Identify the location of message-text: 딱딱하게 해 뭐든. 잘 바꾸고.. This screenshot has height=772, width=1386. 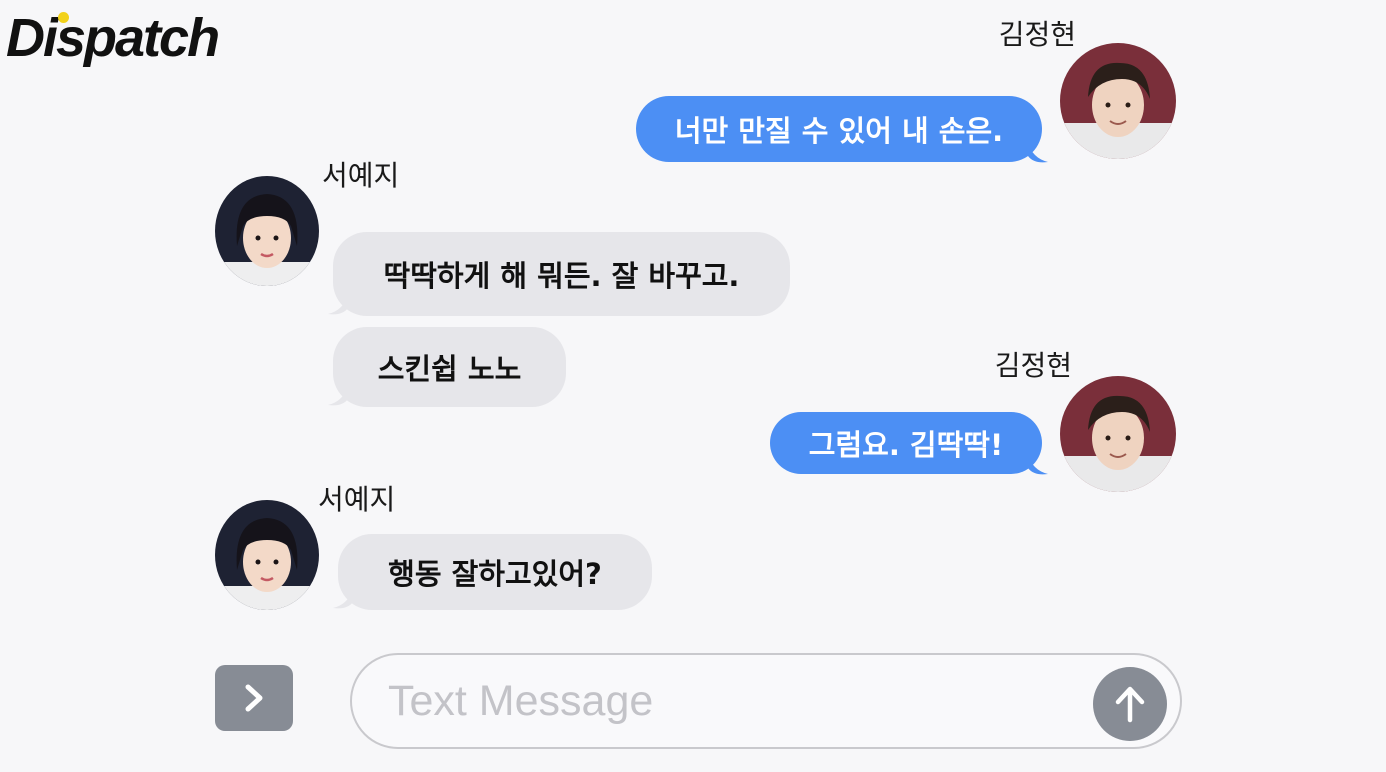
(561, 276).